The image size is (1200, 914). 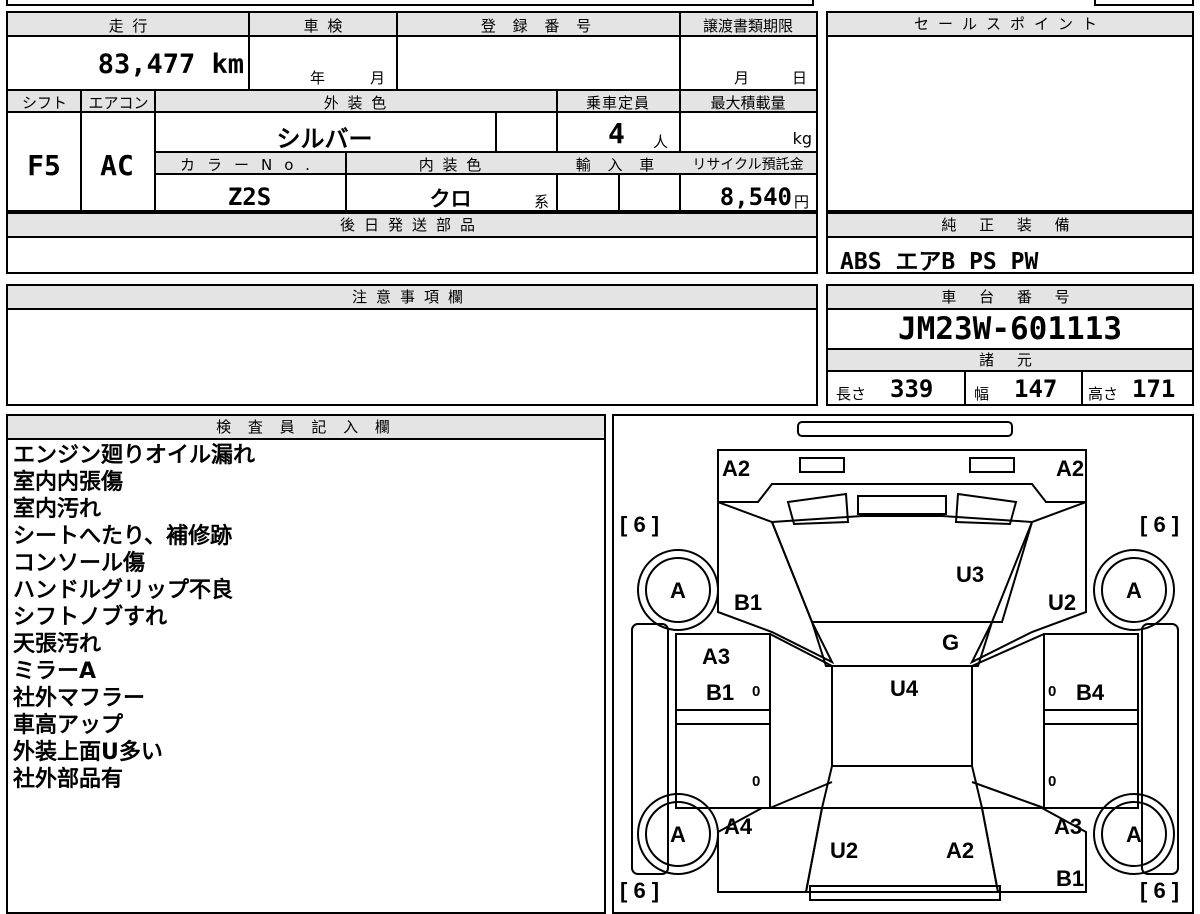 What do you see at coordinates (736, 468) in the screenshot?
I see `bumper-front-left: A2` at bounding box center [736, 468].